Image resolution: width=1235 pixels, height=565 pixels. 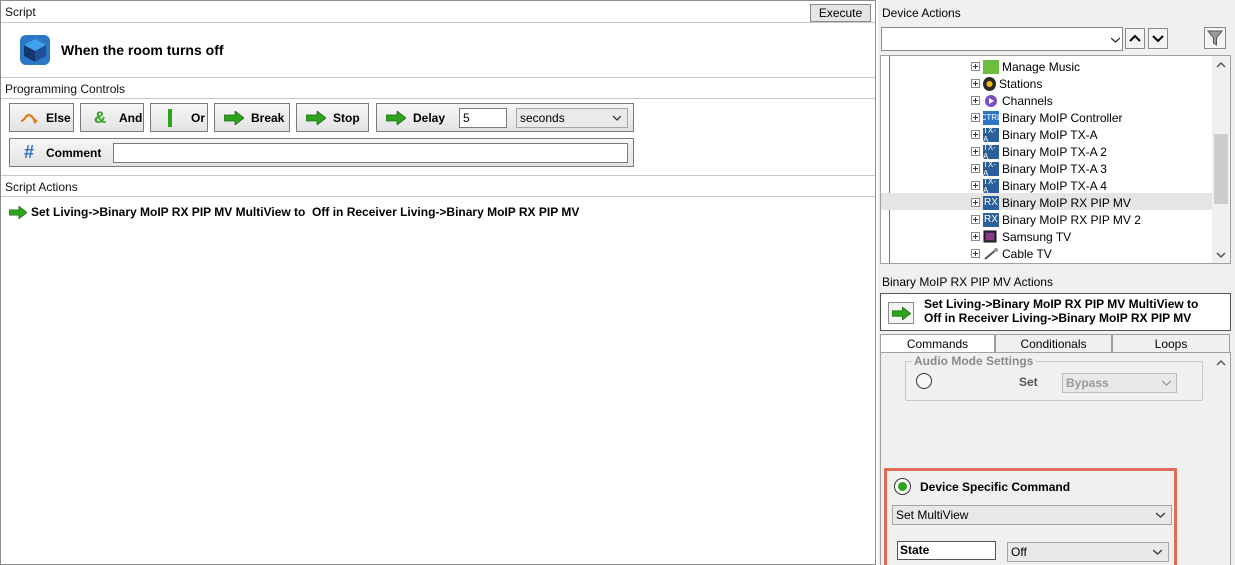 I want to click on device-command-select: Set MultiView, so click(x=1032, y=515).